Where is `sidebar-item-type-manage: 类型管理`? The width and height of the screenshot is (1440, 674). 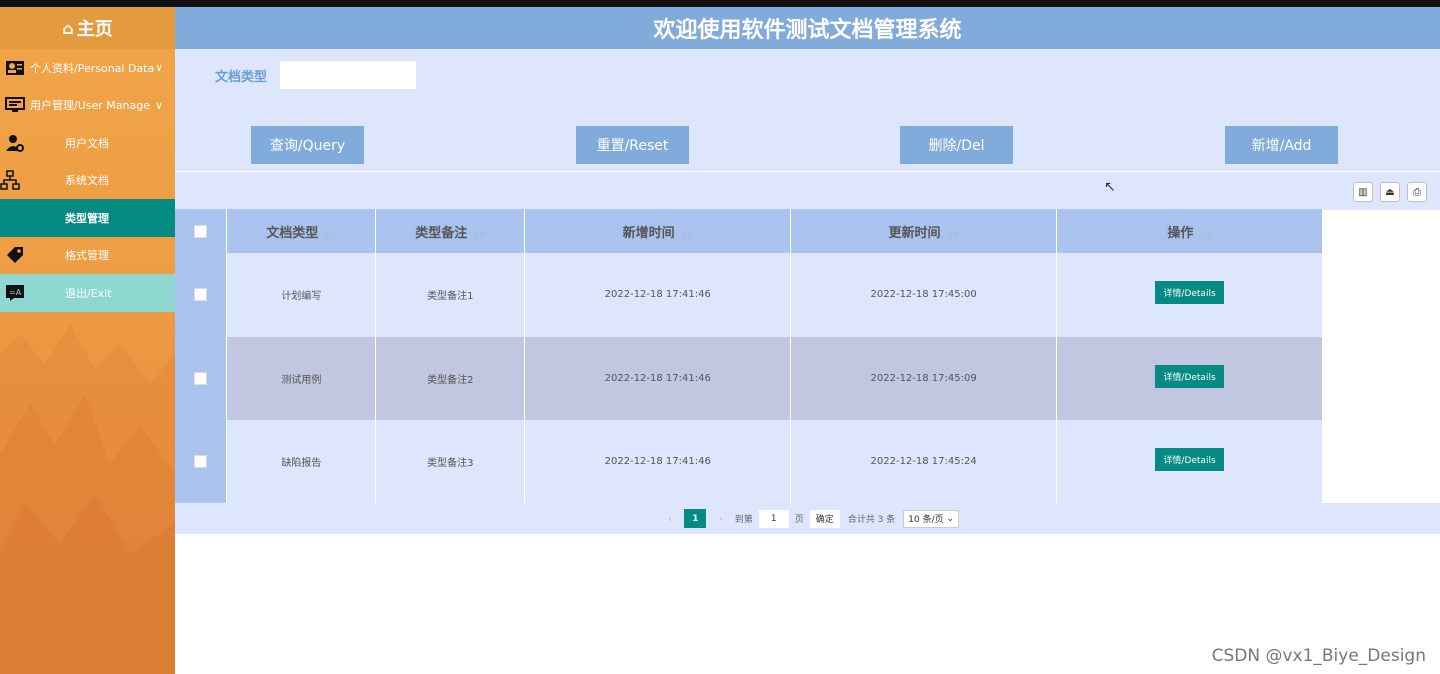
sidebar-item-type-manage: 类型管理 is located at coordinates (87, 218).